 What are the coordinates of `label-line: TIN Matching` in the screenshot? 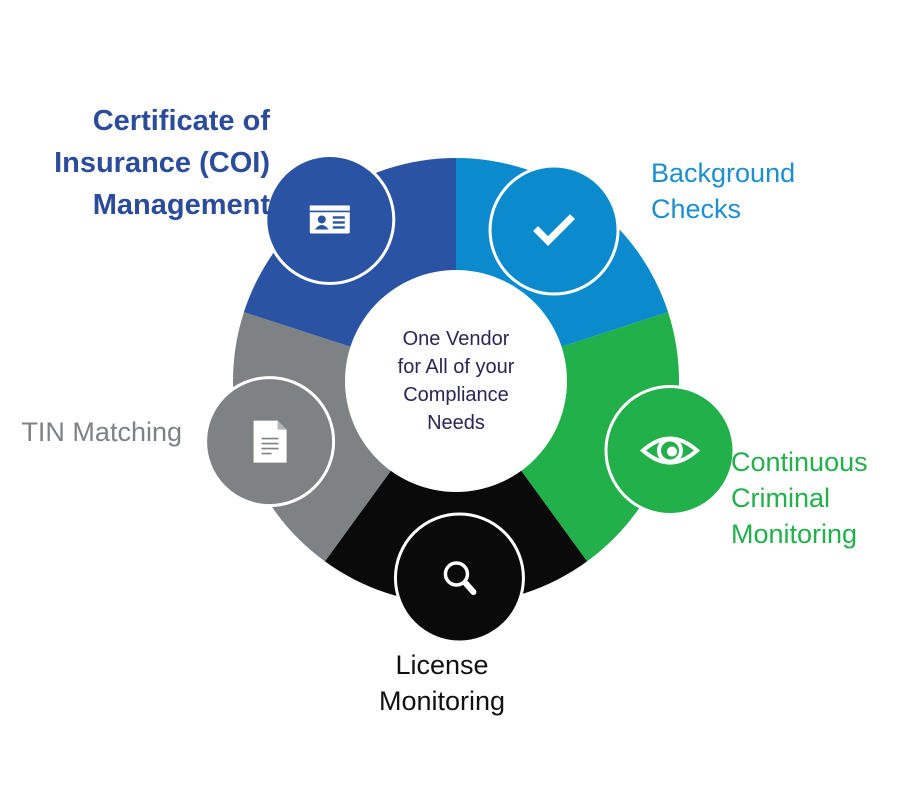 It's located at (101, 432).